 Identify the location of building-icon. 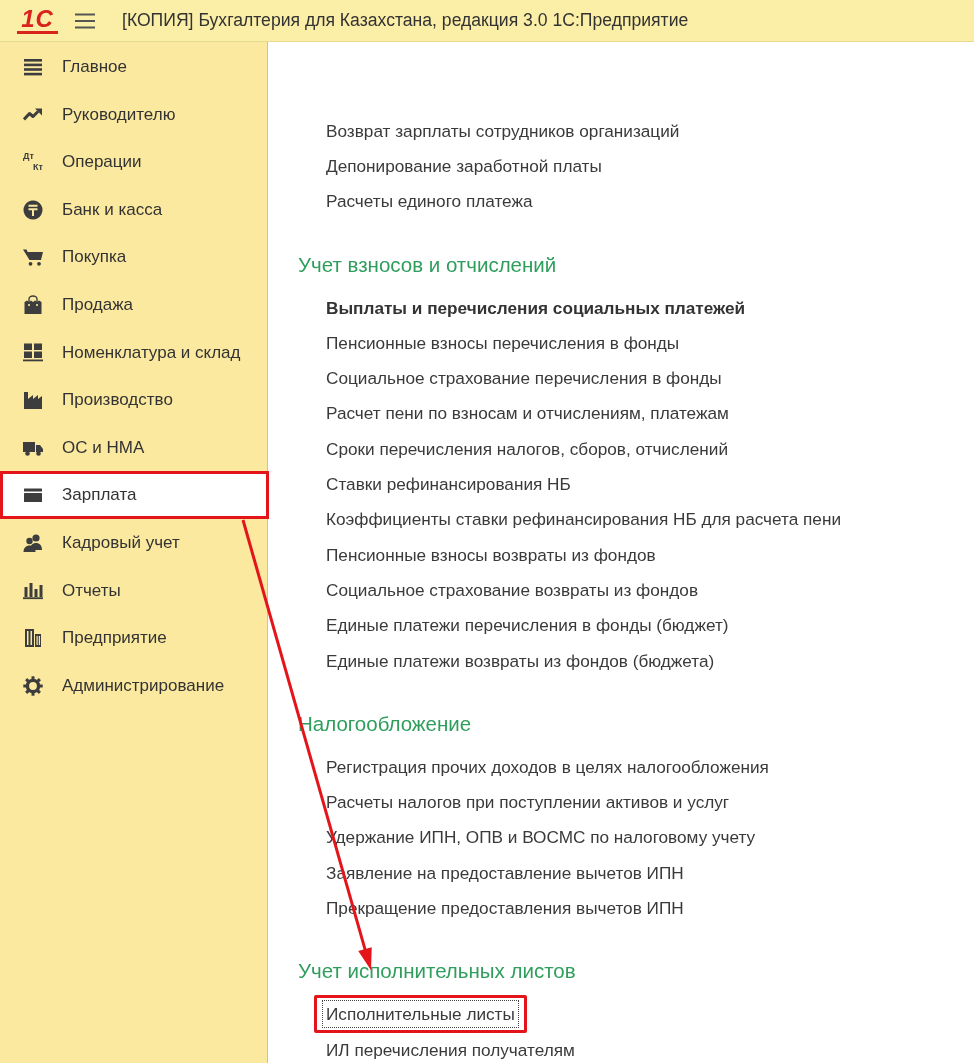
(33, 637).